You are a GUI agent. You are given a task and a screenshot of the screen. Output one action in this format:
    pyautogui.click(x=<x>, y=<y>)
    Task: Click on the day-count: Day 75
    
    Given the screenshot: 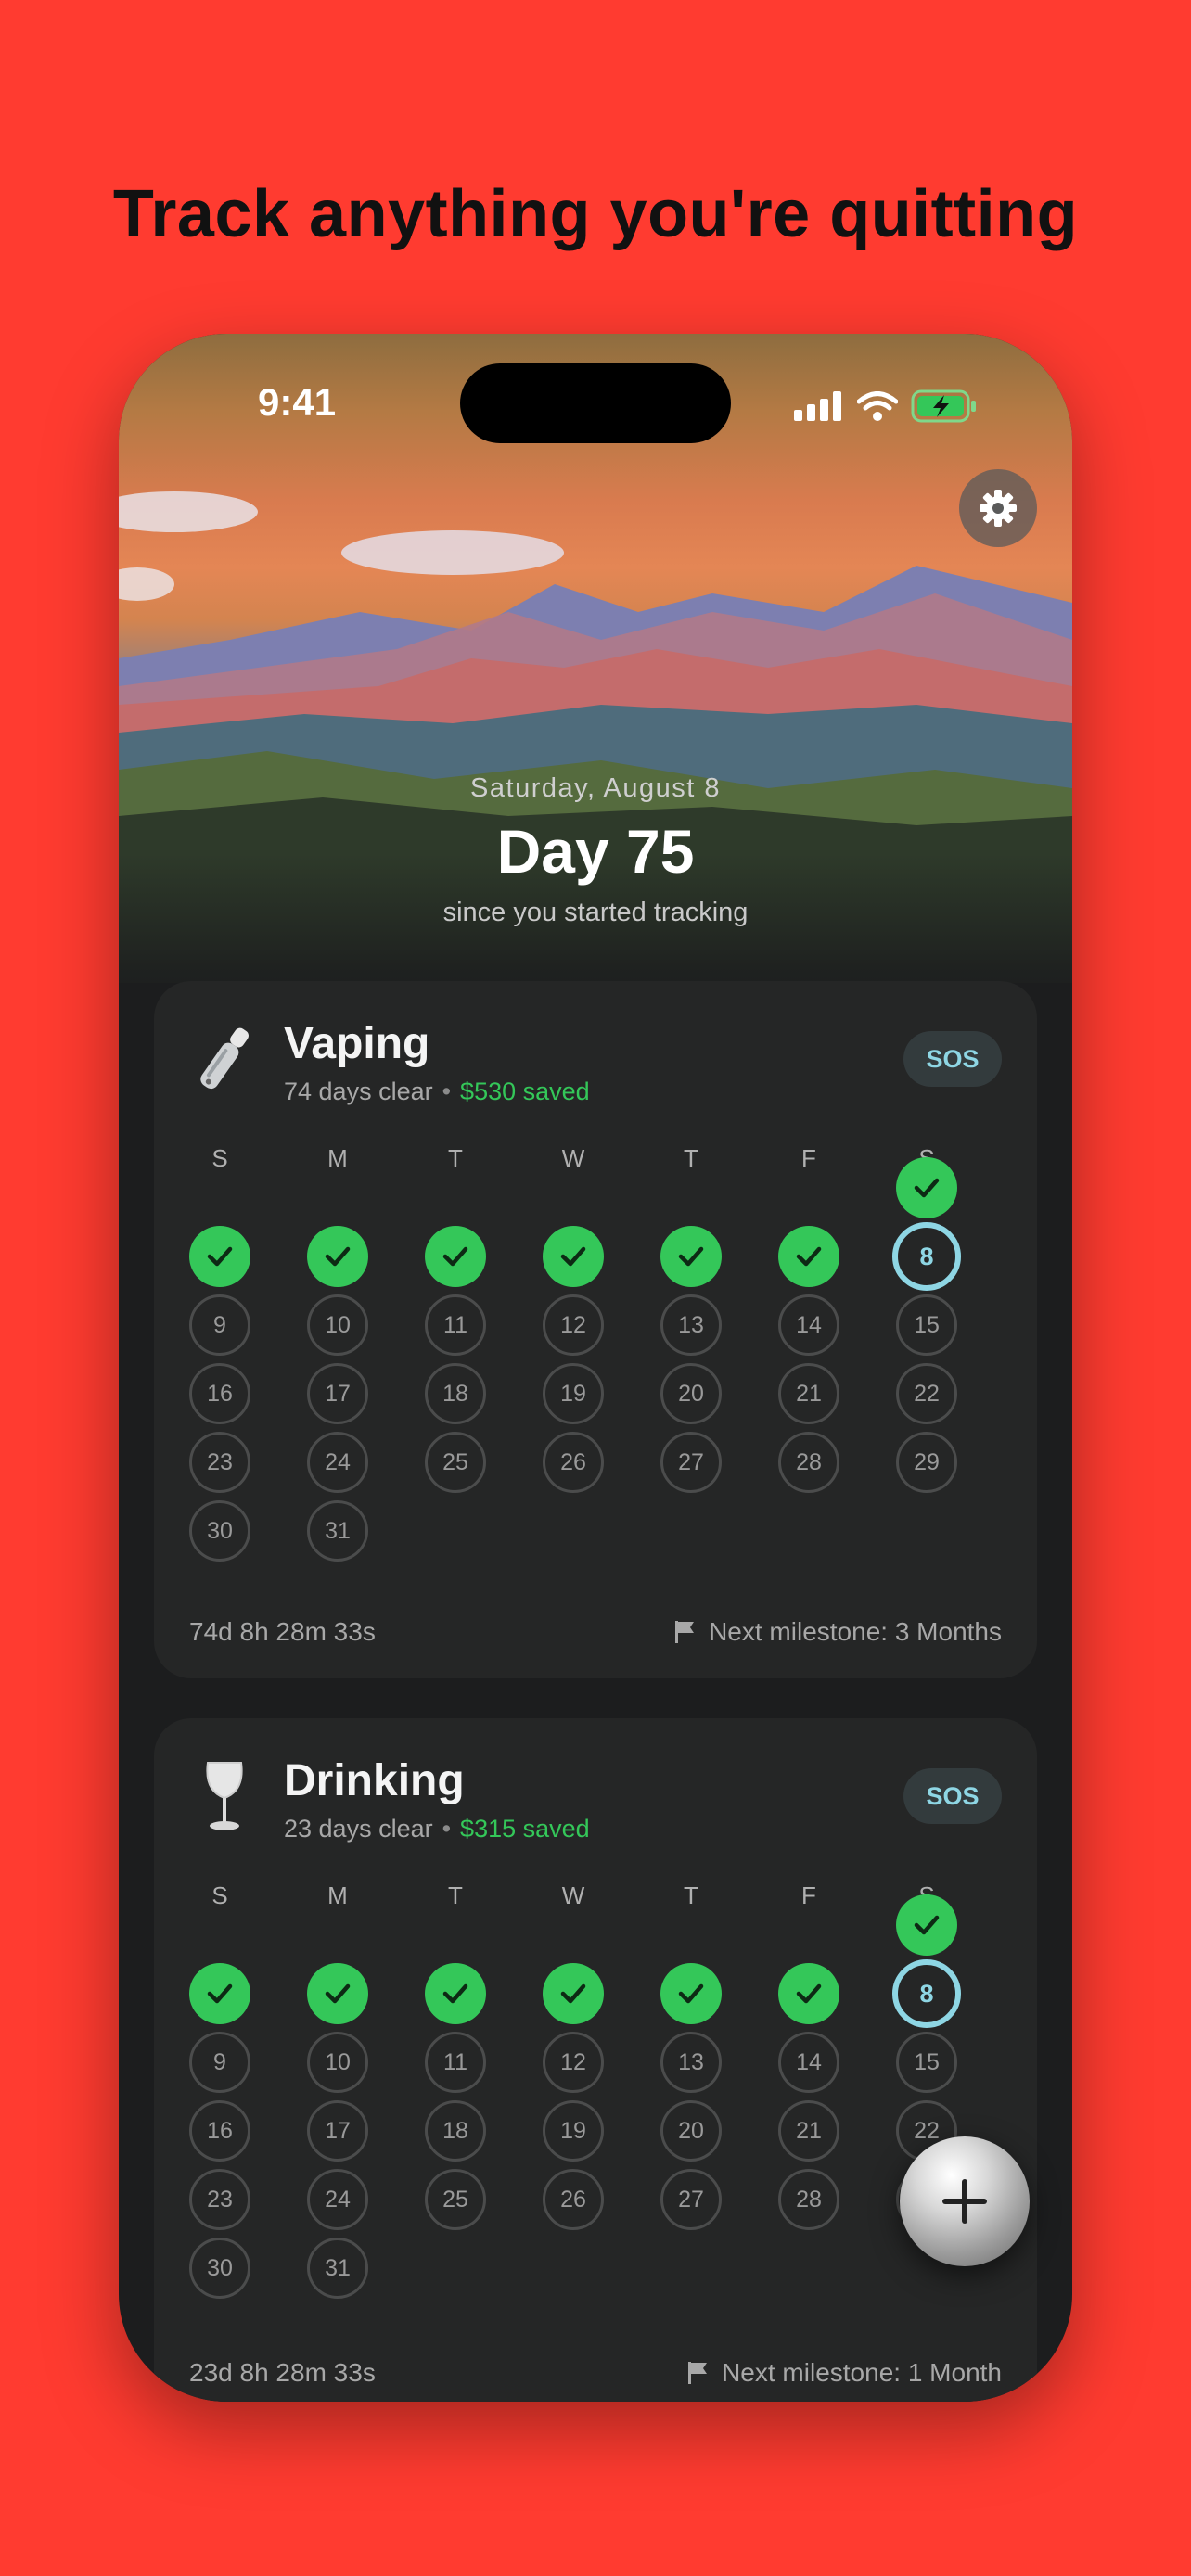 What is the action you would take?
    pyautogui.click(x=595, y=851)
    